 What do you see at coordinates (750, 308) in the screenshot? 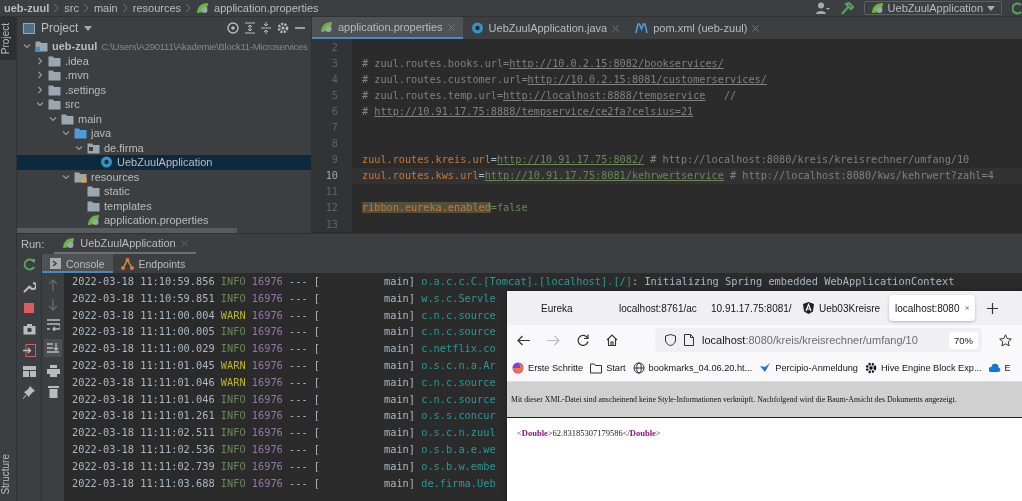
I see `browser-tab: 10.91.17.75:8081/` at bounding box center [750, 308].